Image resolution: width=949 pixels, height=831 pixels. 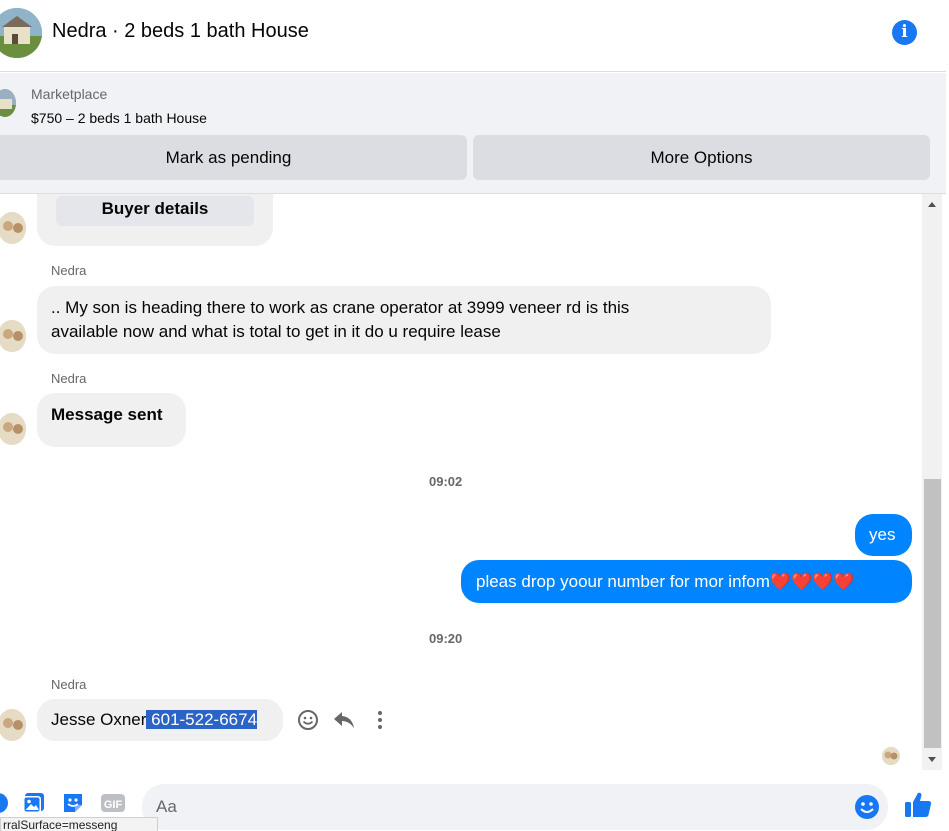 I want to click on gif-label: GIF, so click(x=113, y=805).